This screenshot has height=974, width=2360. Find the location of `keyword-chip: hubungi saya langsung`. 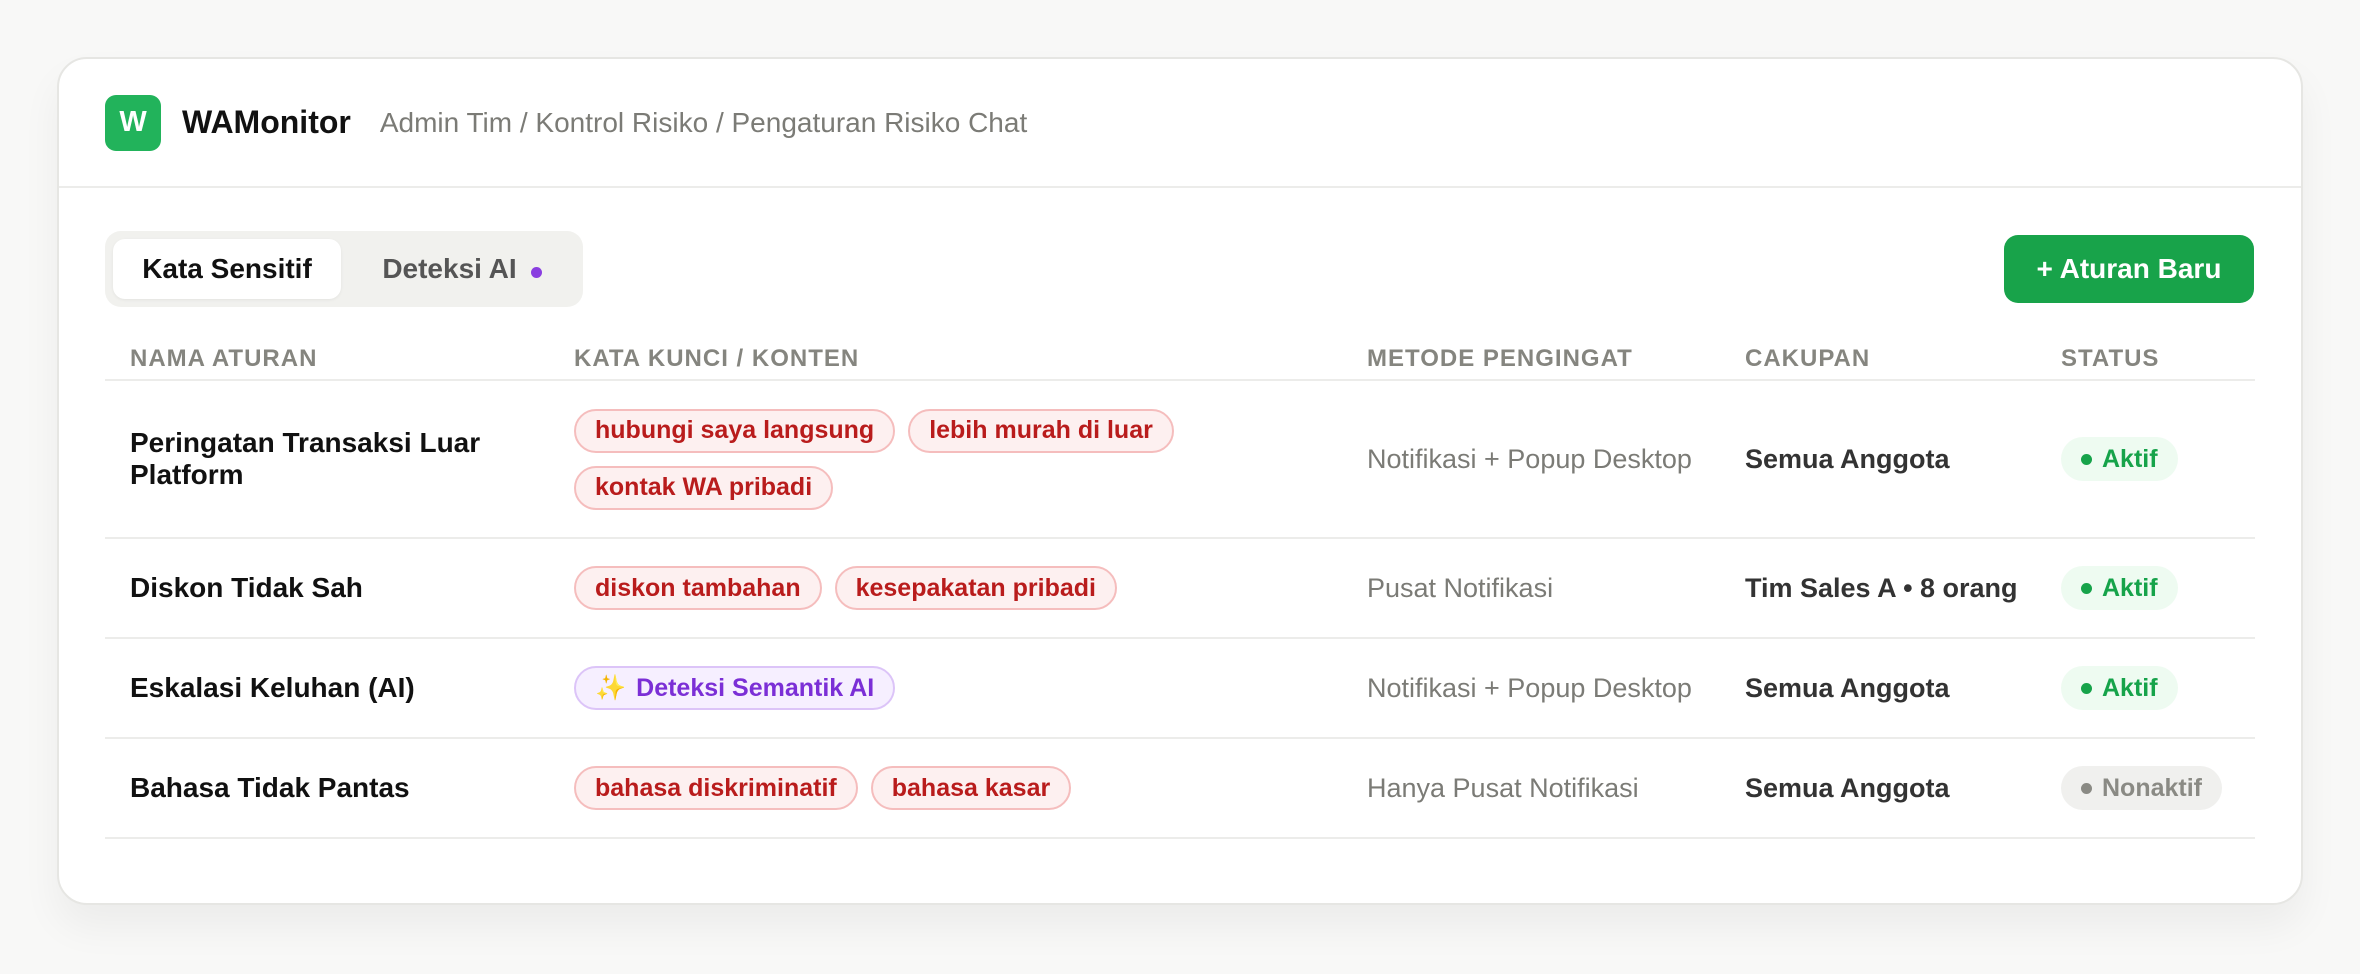

keyword-chip: hubungi saya langsung is located at coordinates (735, 430).